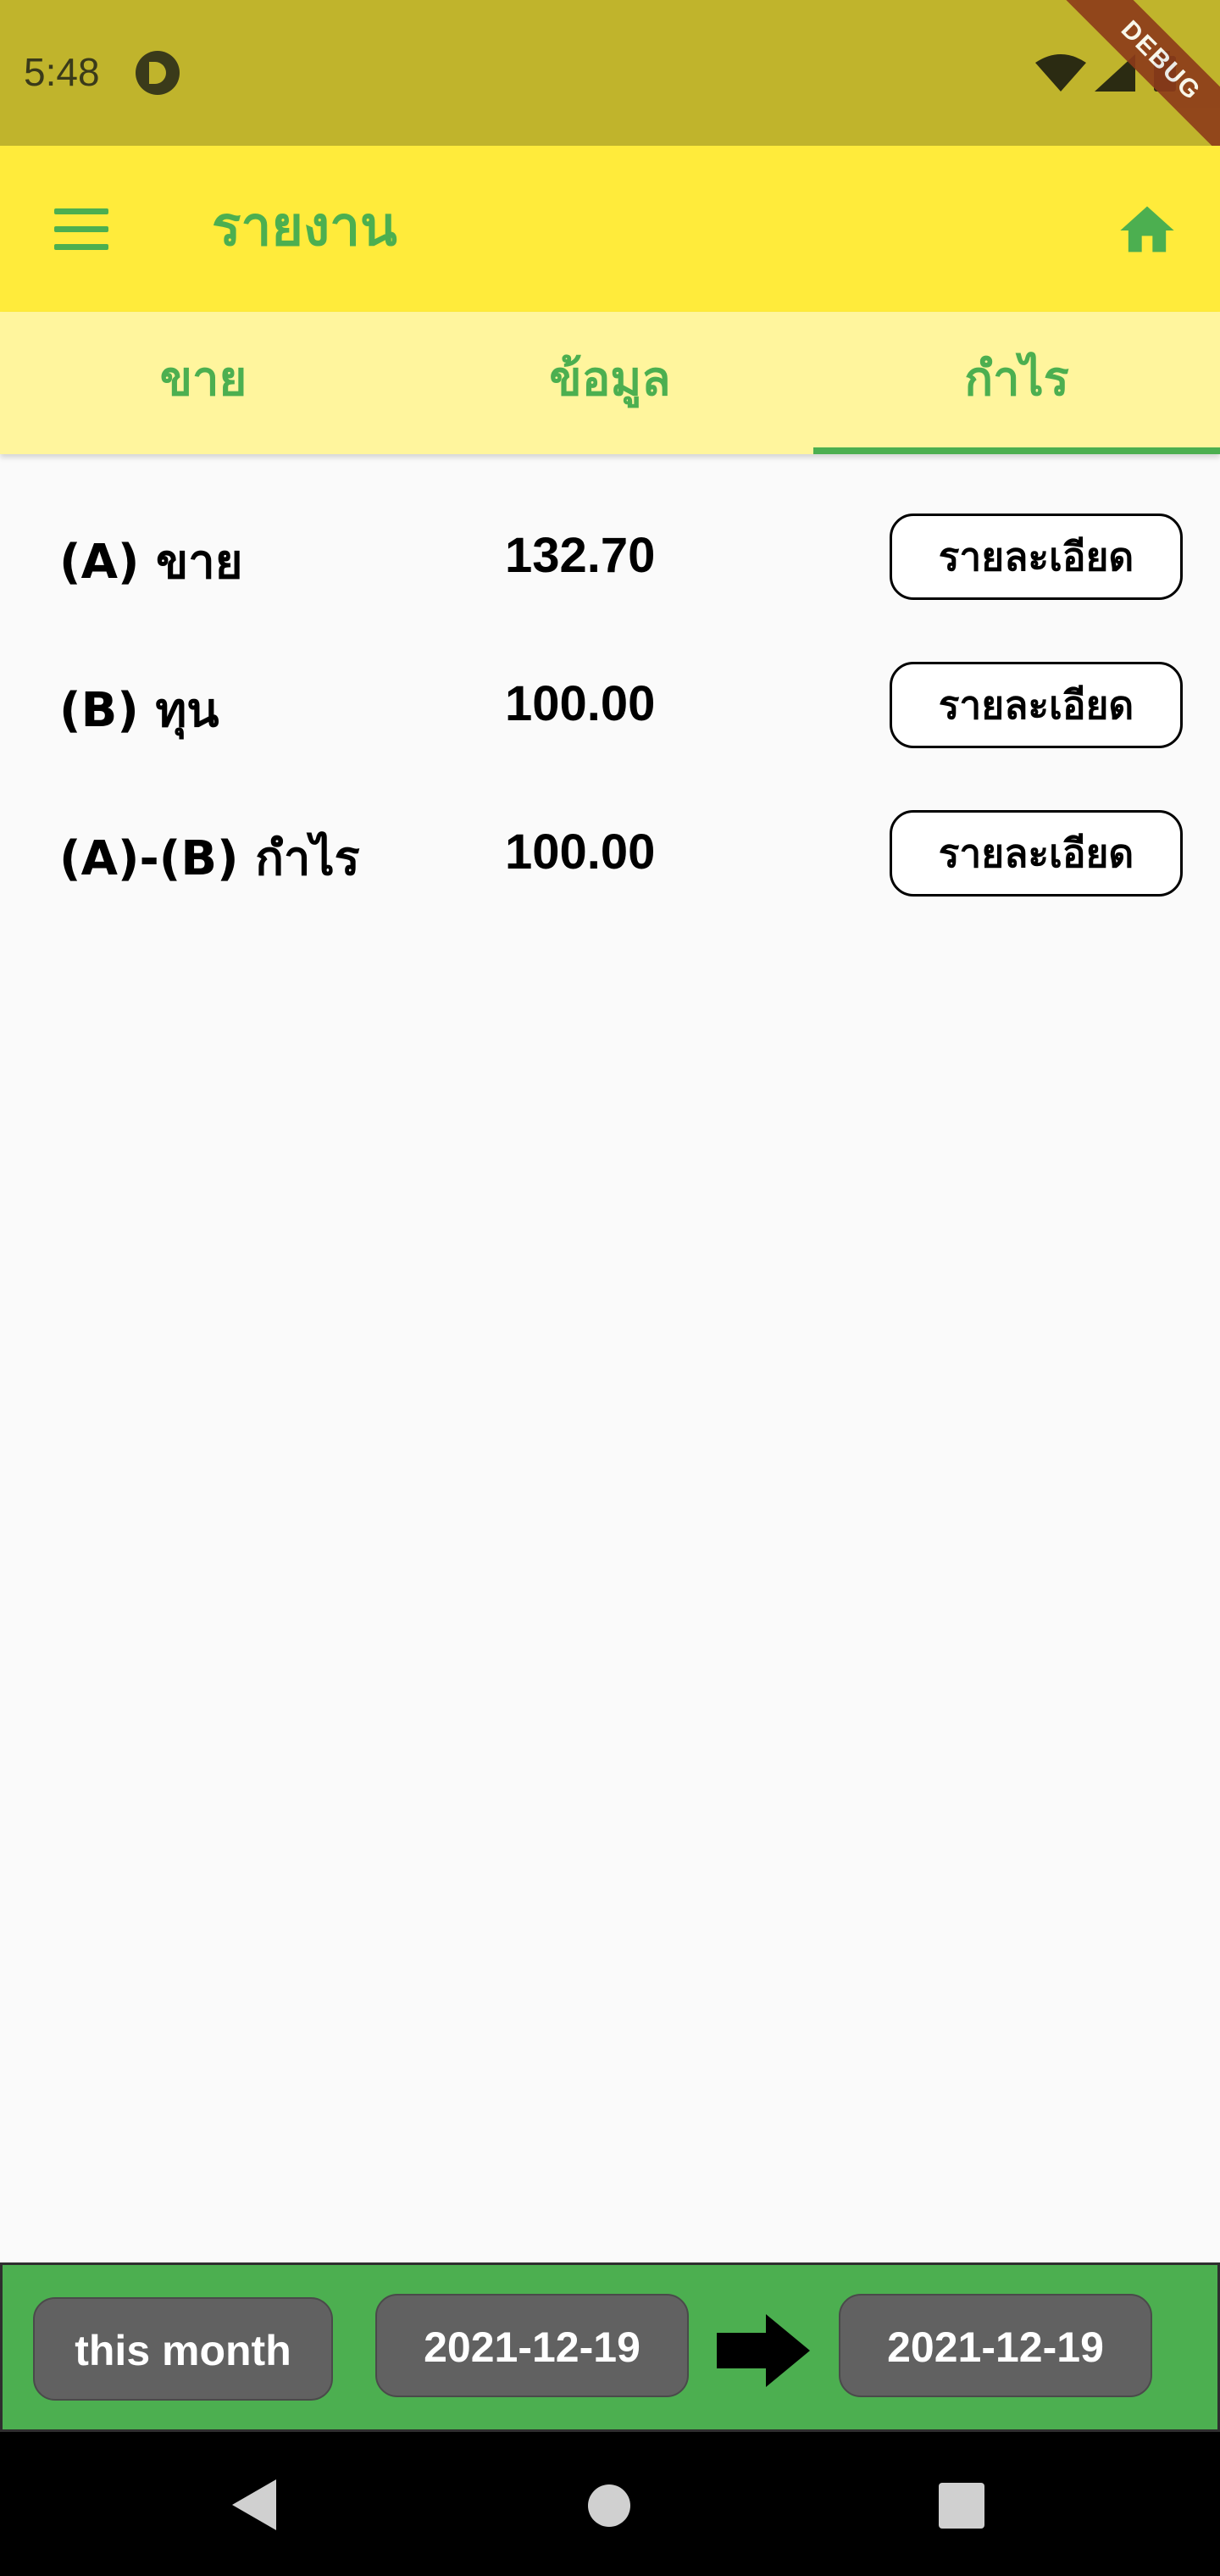 This screenshot has width=1220, height=2576. I want to click on tab-data: ข้อมูล, so click(610, 383).